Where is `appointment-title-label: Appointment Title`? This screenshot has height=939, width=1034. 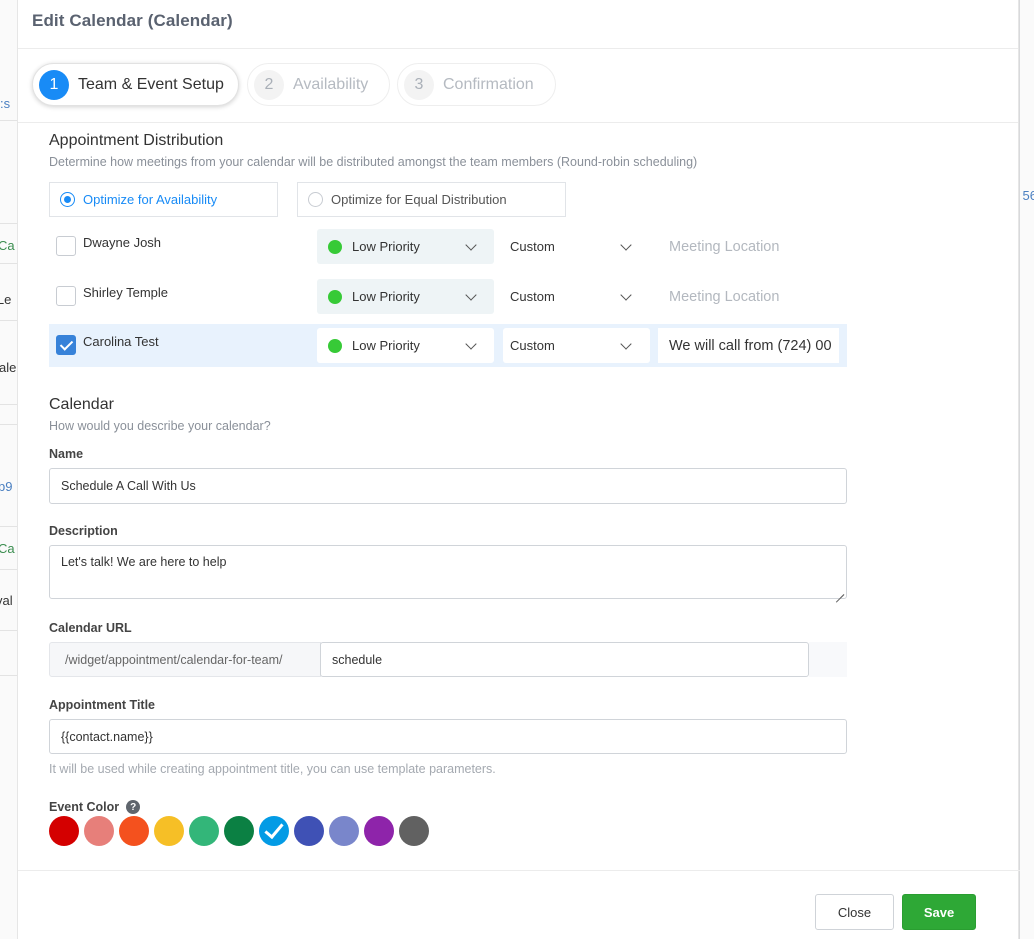 appointment-title-label: Appointment Title is located at coordinates (102, 705).